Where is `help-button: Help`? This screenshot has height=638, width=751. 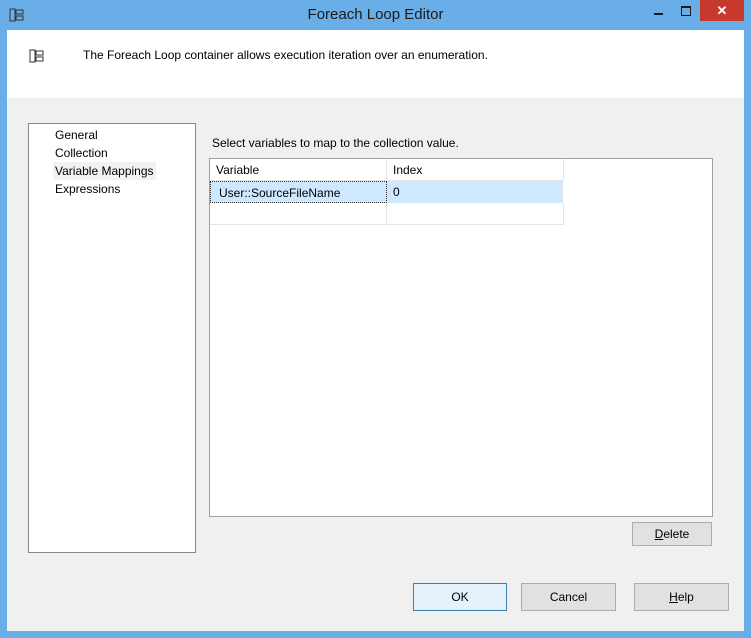 help-button: Help is located at coordinates (681, 597).